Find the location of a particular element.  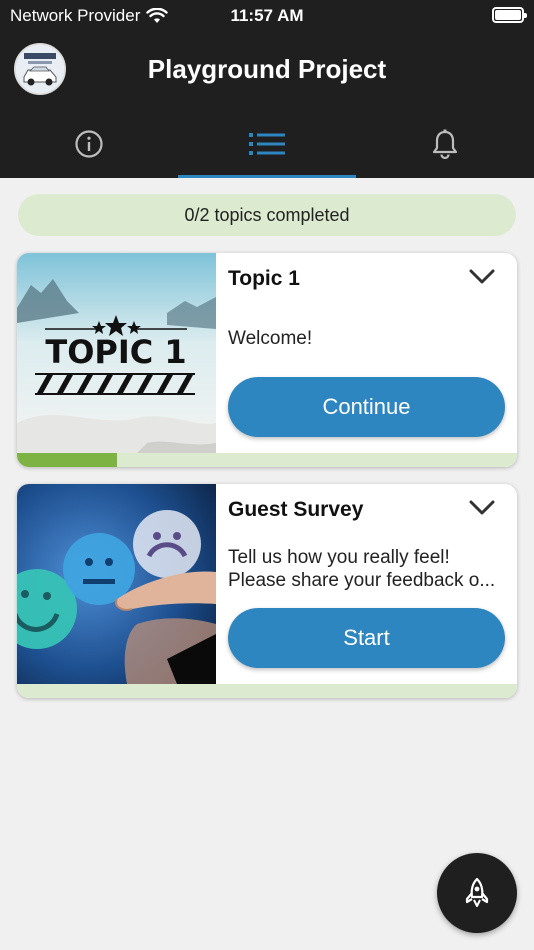

rocket-icon is located at coordinates (477, 892).